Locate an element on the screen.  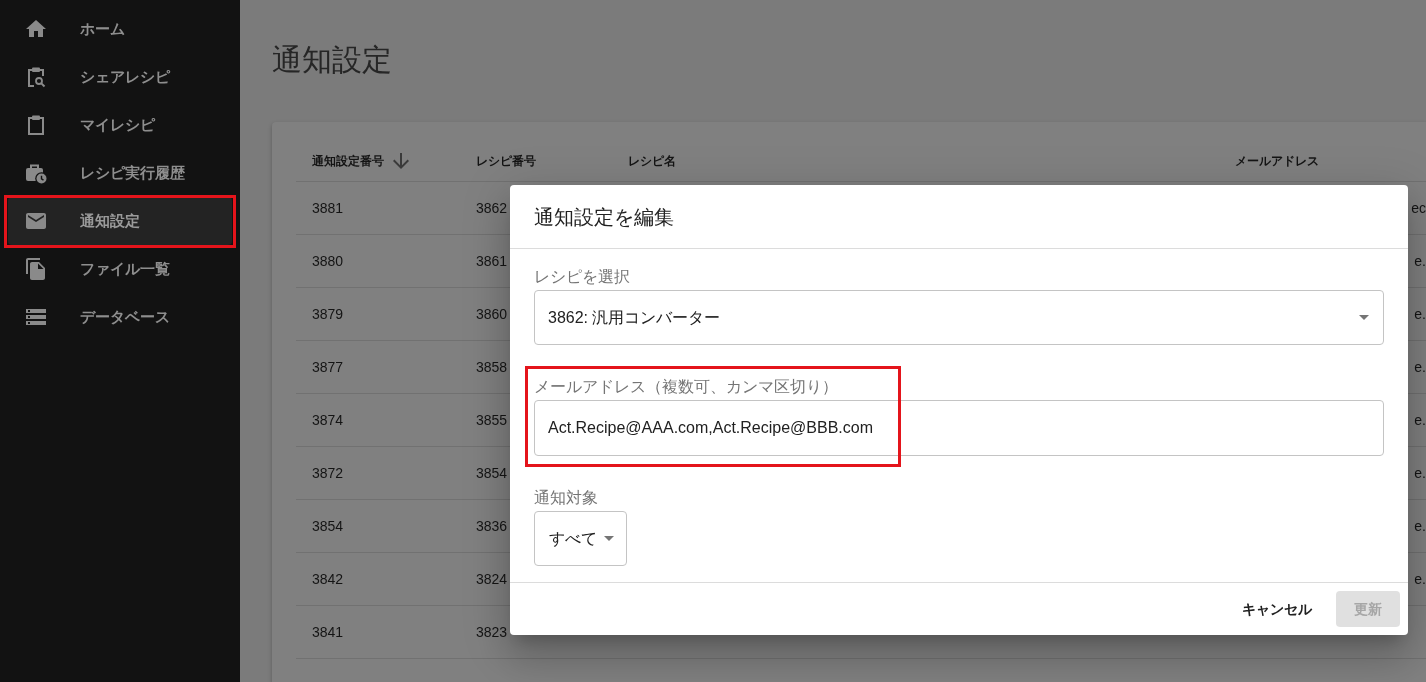
table-cell-text: 3862 is located at coordinates (492, 208).